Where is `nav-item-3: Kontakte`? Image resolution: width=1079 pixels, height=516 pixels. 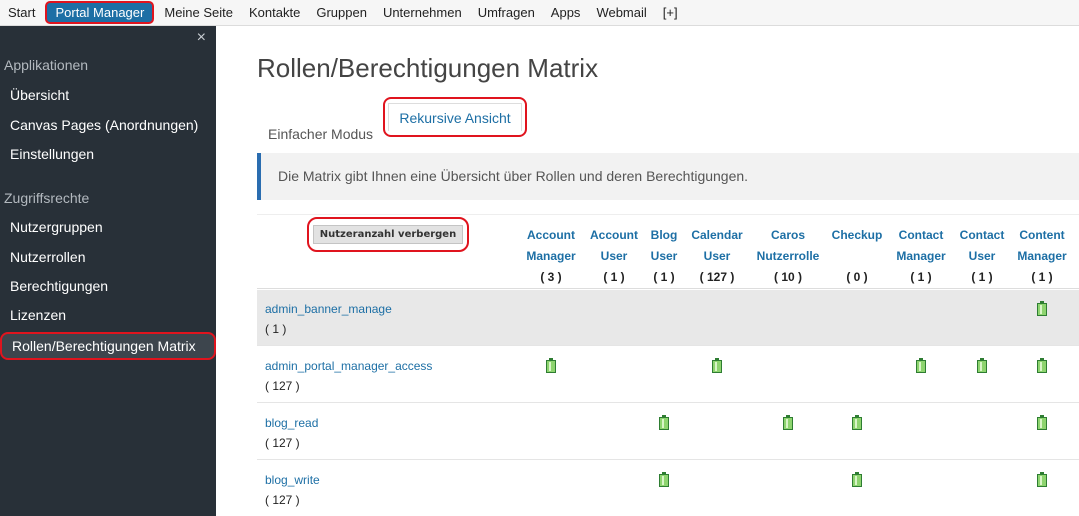
nav-item-3: Kontakte is located at coordinates (274, 12).